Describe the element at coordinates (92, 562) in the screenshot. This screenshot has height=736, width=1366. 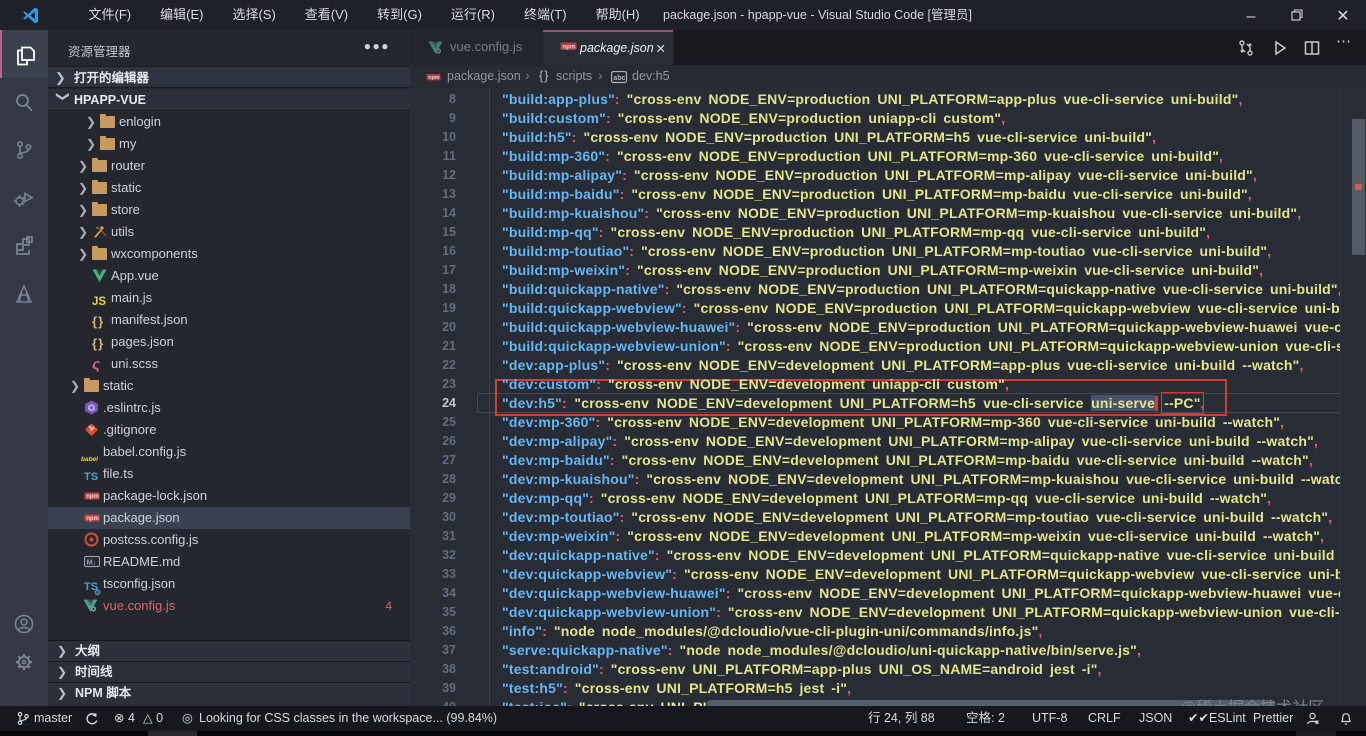
I see `svg-text: M↓` at that location.